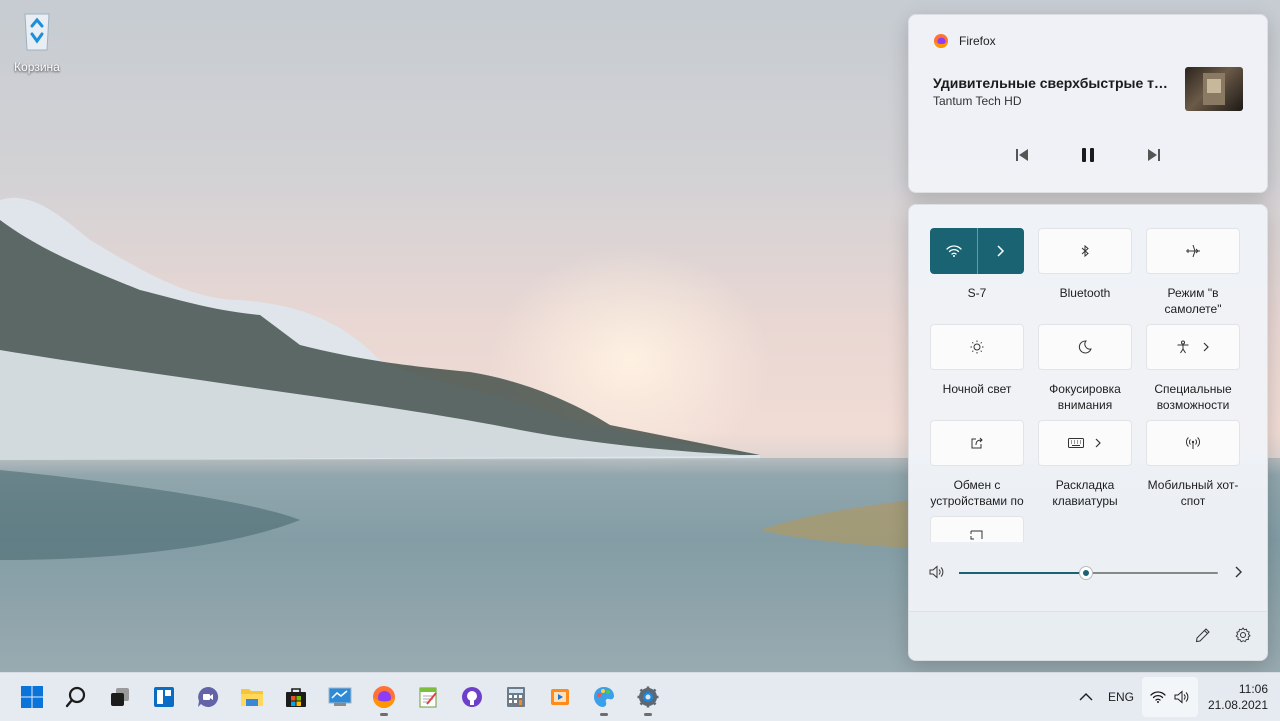  I want to click on github-icon, so click(472, 697).